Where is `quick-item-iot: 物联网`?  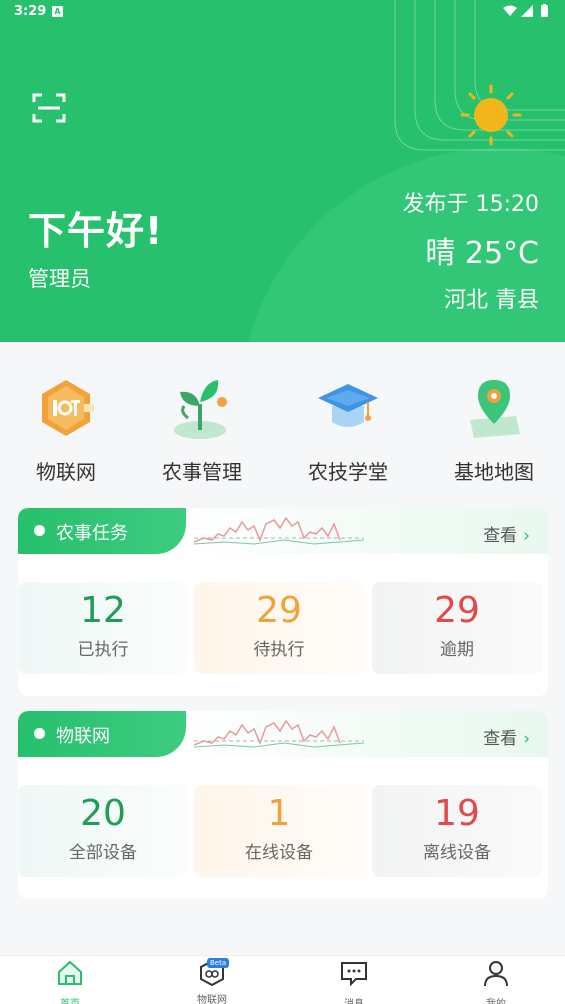 quick-item-iot: 物联网 is located at coordinates (66, 430).